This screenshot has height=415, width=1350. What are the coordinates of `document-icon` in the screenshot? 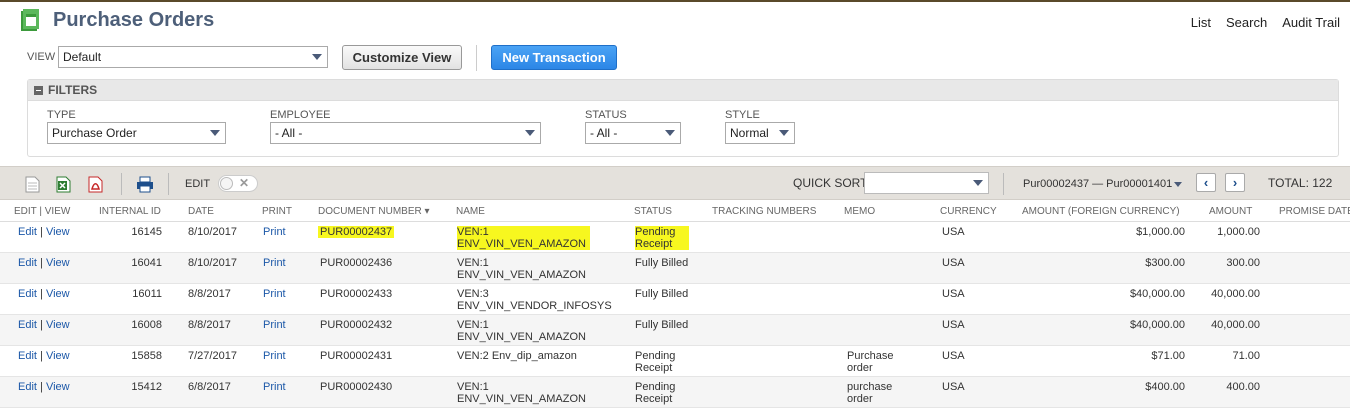 It's located at (32, 184).